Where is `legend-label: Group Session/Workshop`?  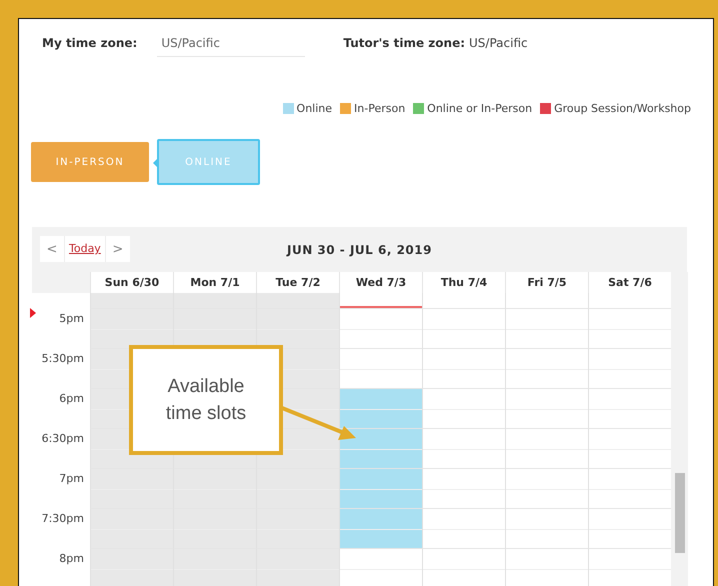 legend-label: Group Session/Workshop is located at coordinates (622, 108).